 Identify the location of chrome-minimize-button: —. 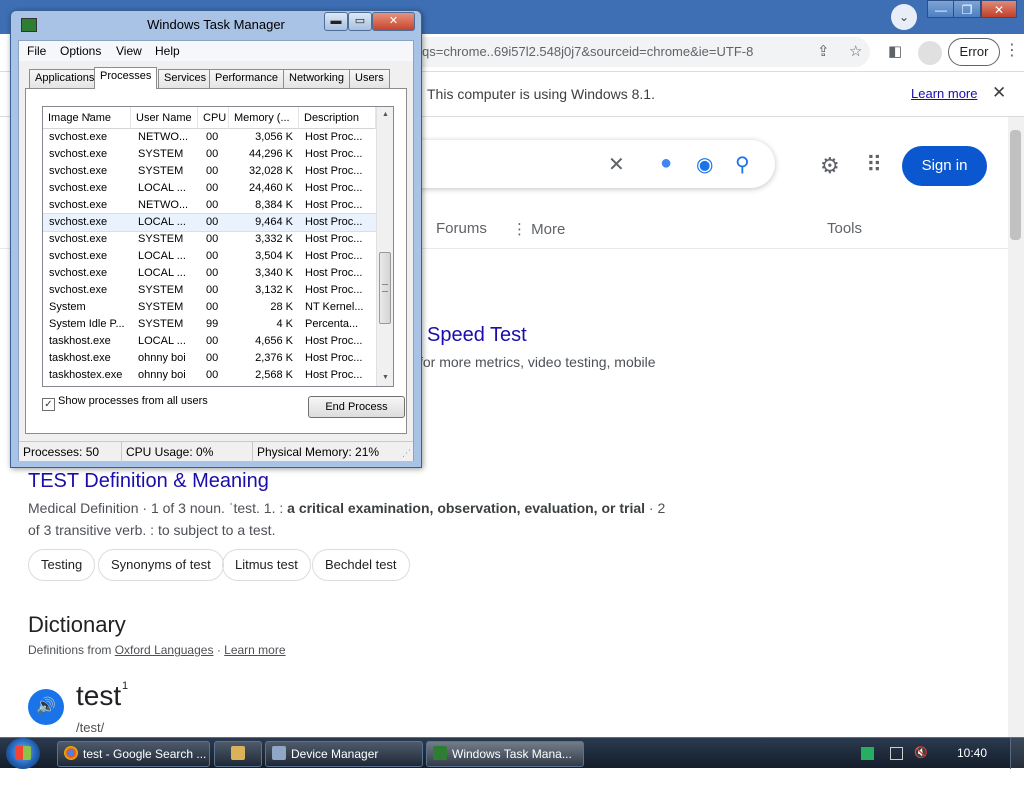
(941, 9).